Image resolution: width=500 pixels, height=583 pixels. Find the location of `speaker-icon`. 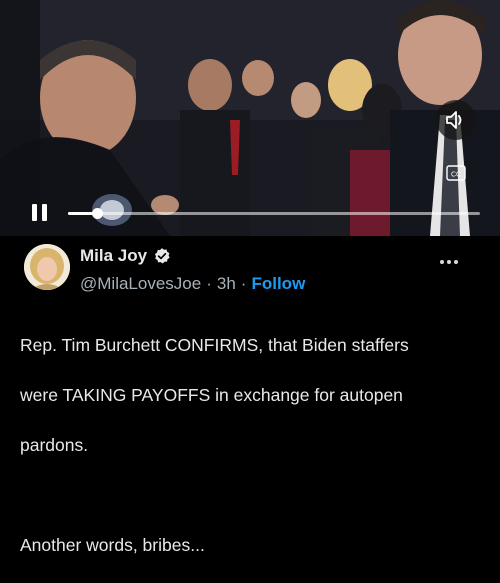

speaker-icon is located at coordinates (454, 120).